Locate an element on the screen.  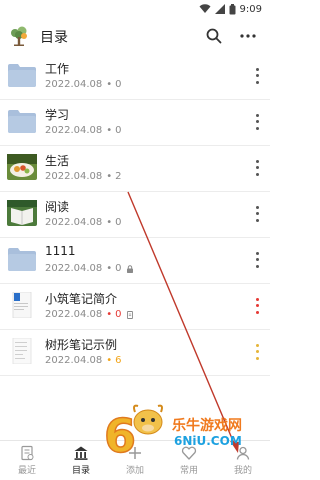
app-bar: 目录 is located at coordinates (135, 36).